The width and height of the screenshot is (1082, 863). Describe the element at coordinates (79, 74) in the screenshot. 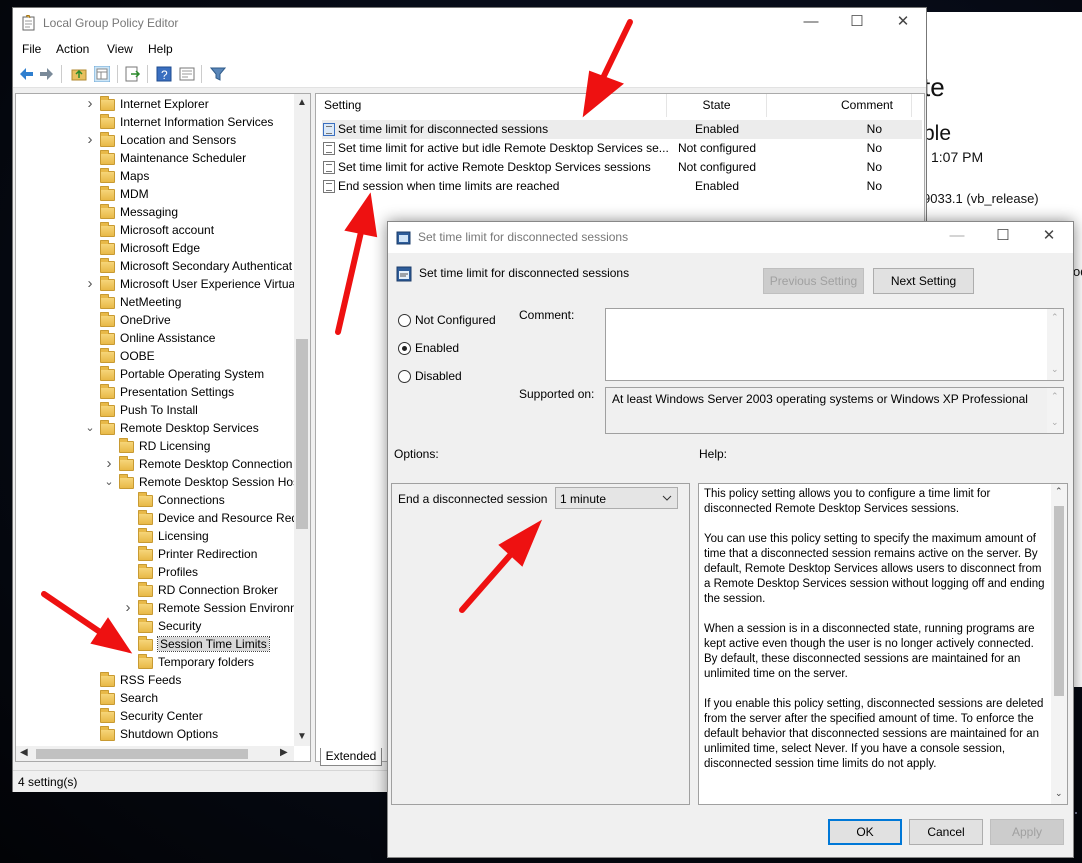

I see `up-folder-icon` at that location.